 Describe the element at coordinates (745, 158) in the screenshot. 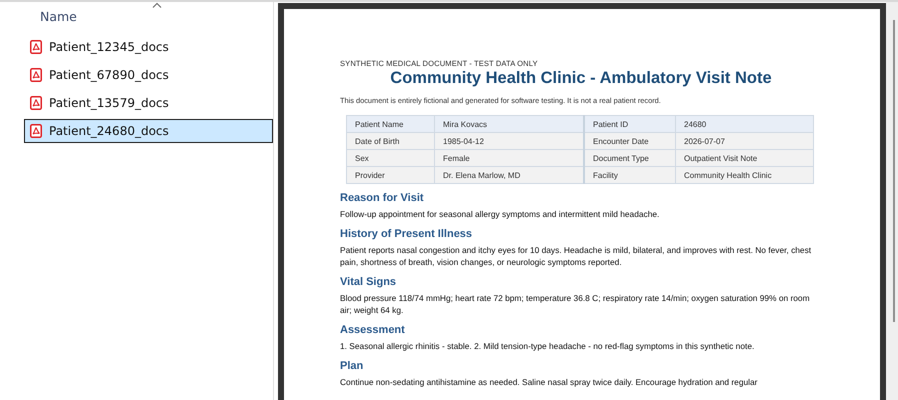

I see `field-value: Outpatient Visit Note` at that location.